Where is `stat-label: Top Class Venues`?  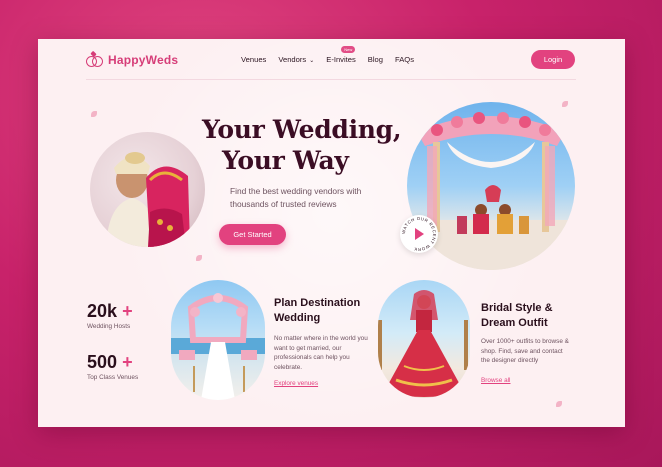
stat-label: Top Class Venues is located at coordinates (113, 377).